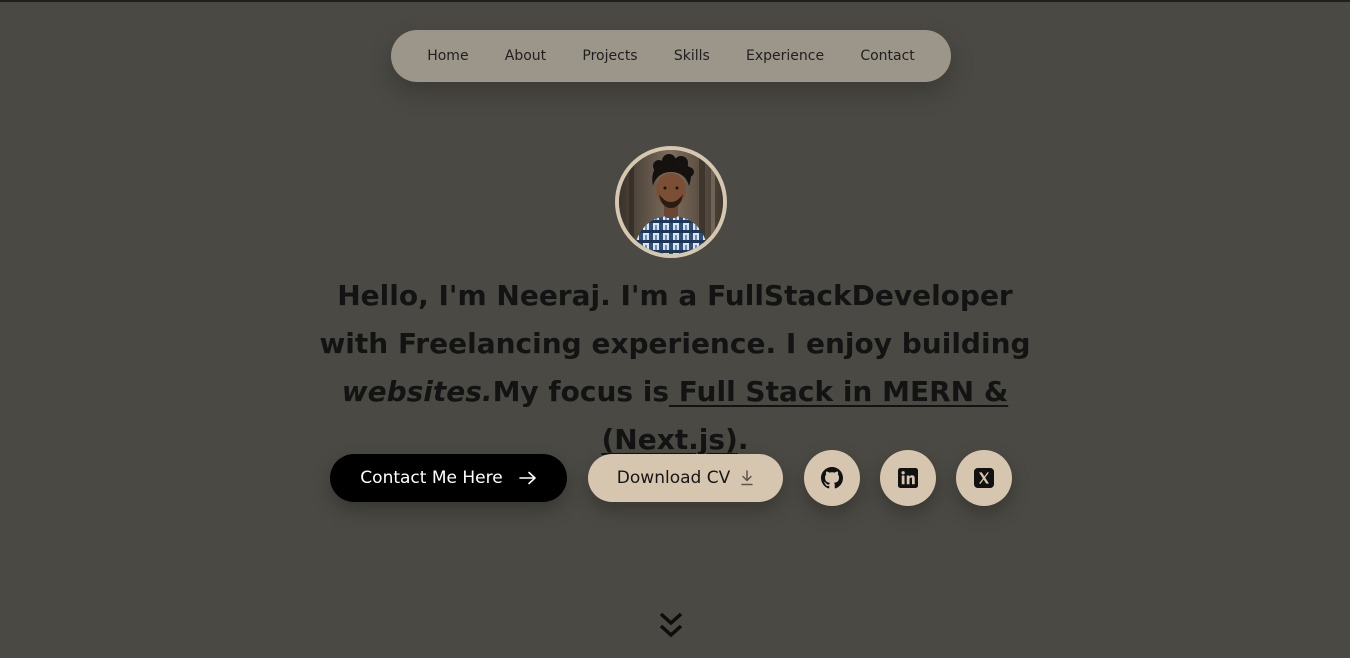 Image resolution: width=1350 pixels, height=658 pixels. I want to click on nav-projects: Projects, so click(609, 56).